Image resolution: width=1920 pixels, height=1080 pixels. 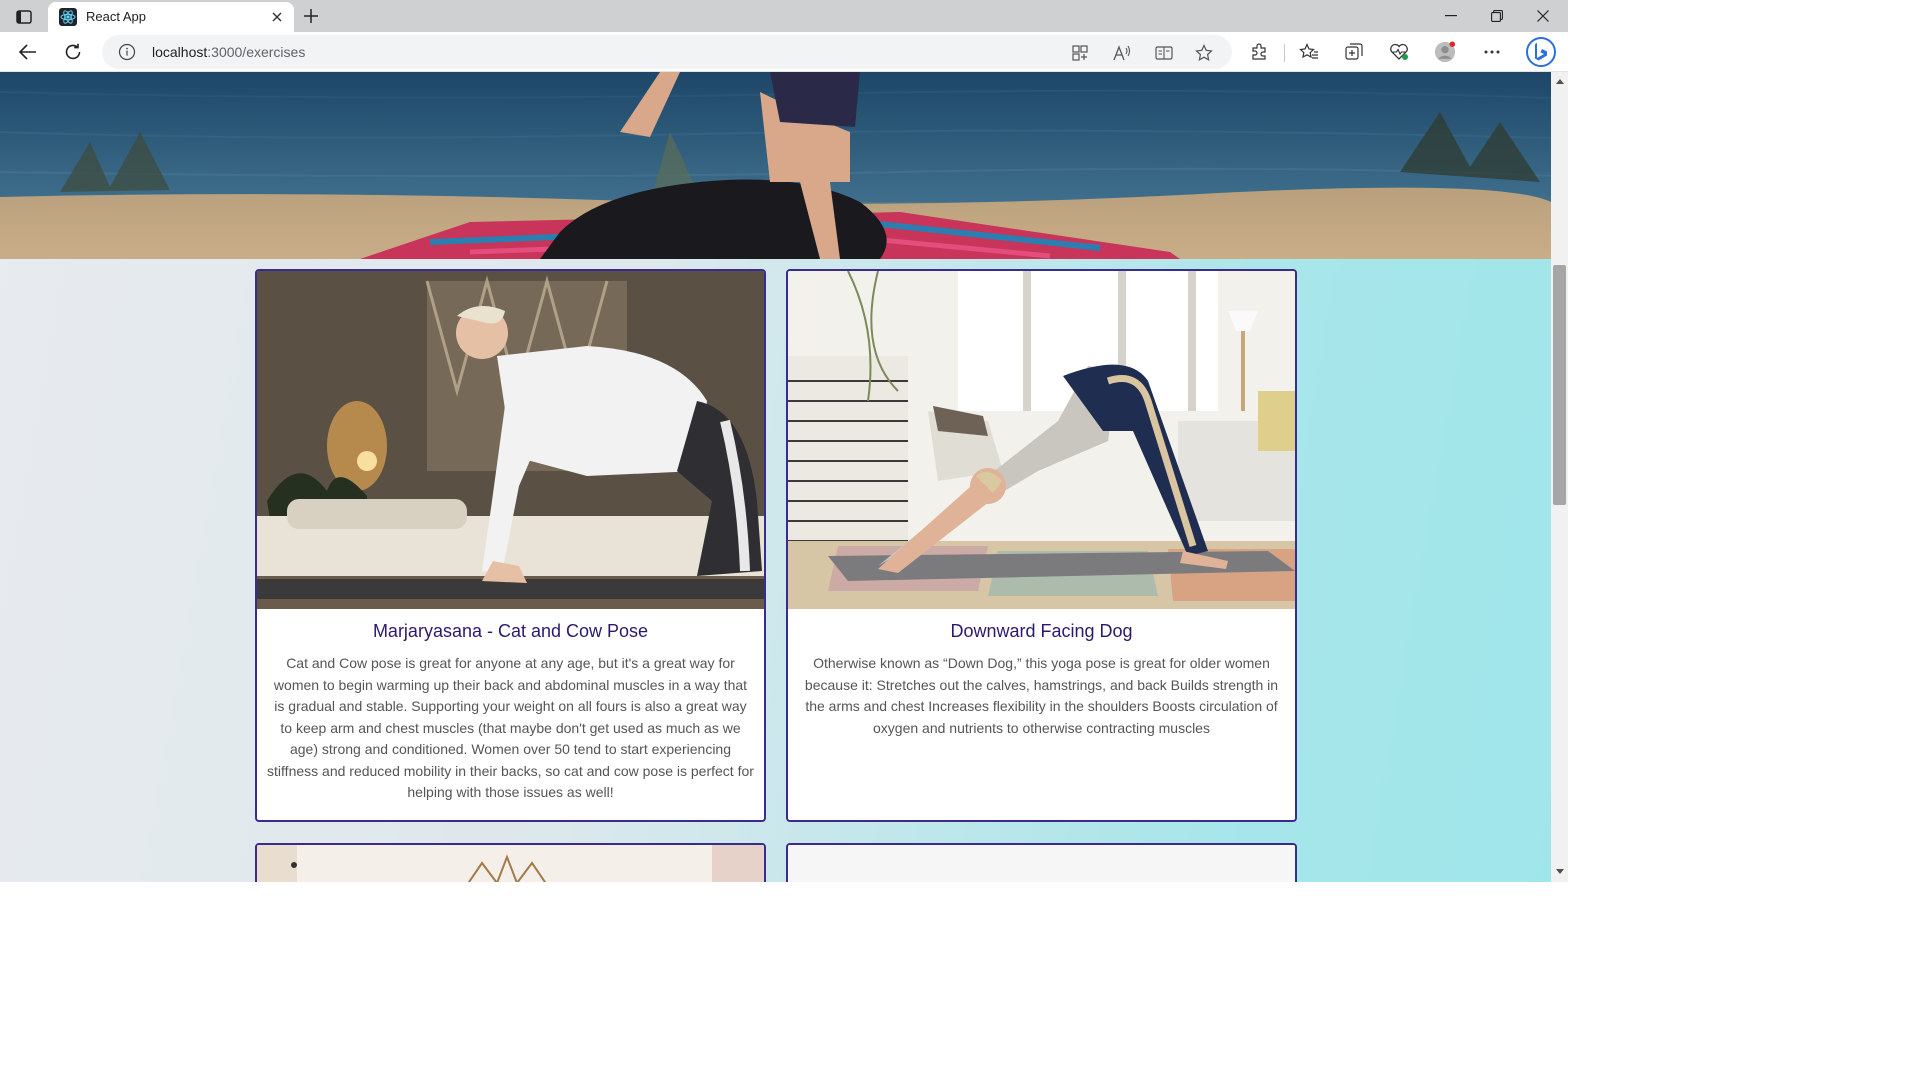 I want to click on collections-icon, so click(x=1354, y=52).